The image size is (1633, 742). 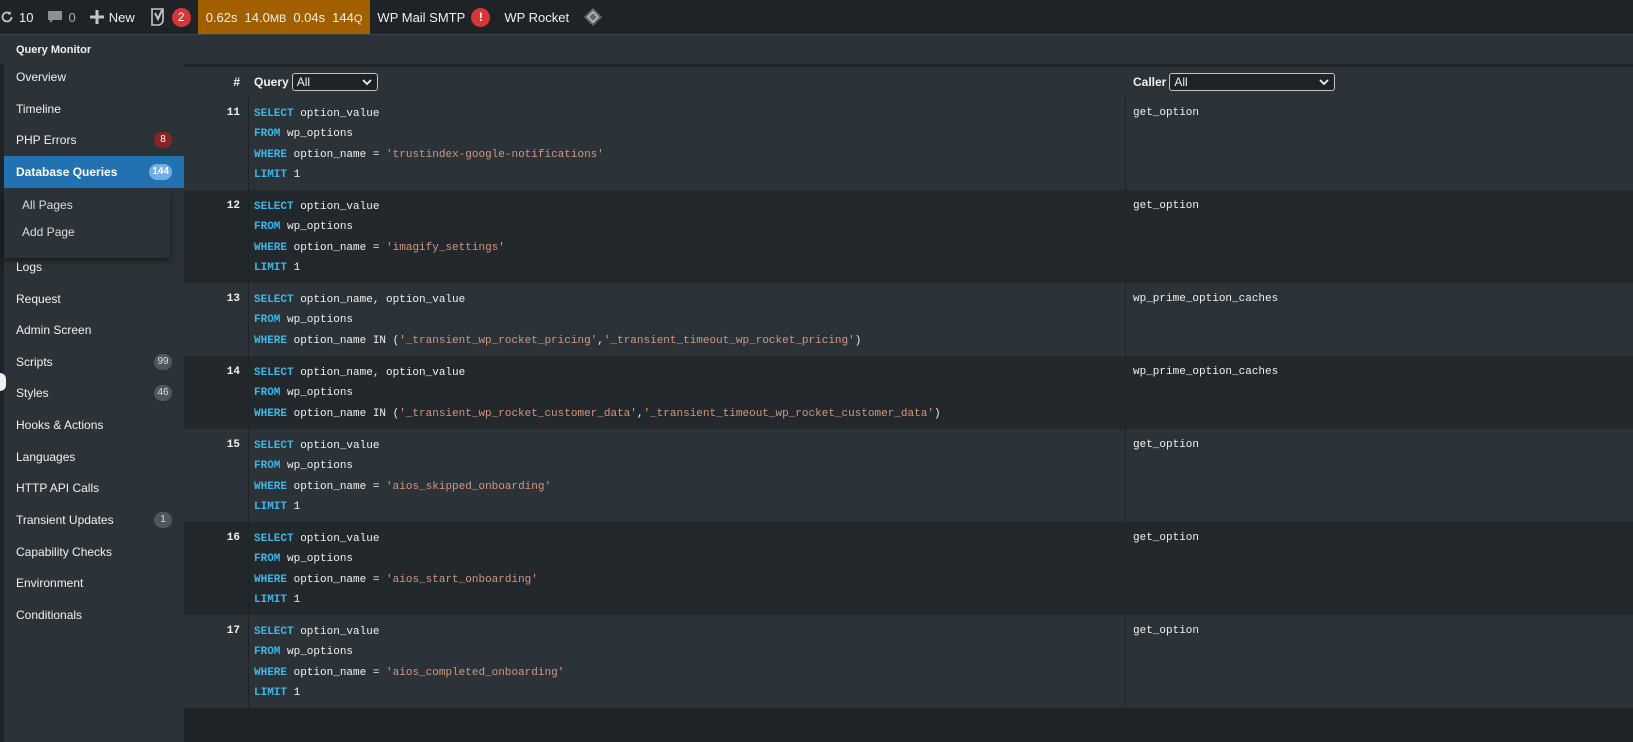 I want to click on sql-text: ,, so click(x=600, y=340).